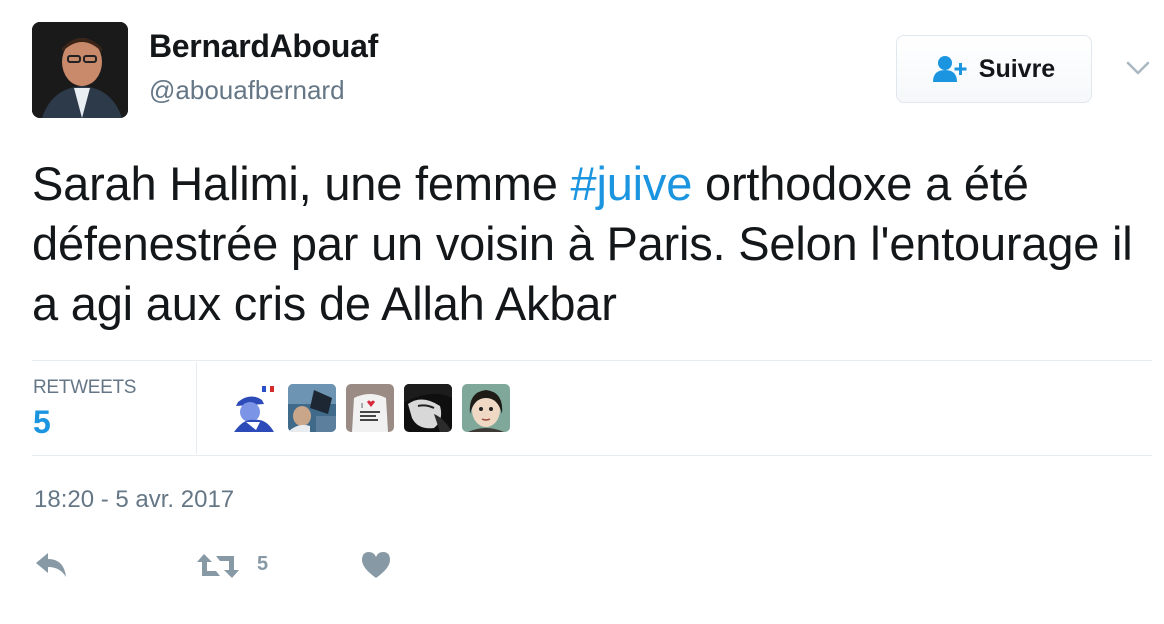 This screenshot has width=1164, height=624. What do you see at coordinates (262, 564) in the screenshot?
I see `retweet-count: 5` at bounding box center [262, 564].